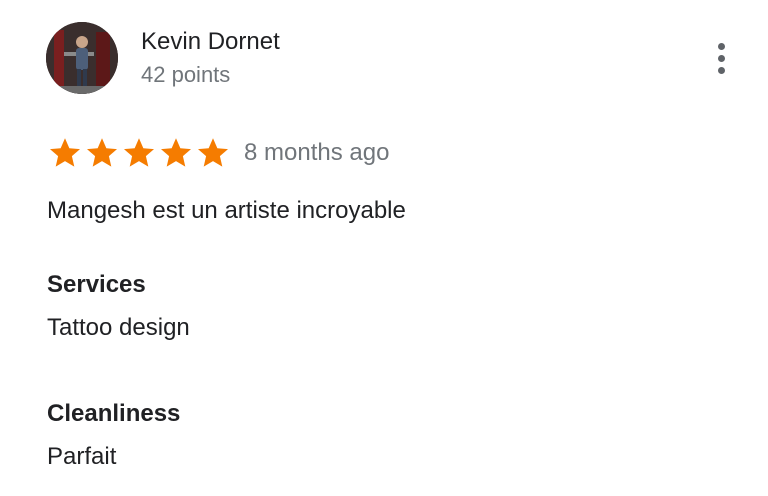  I want to click on more-vert-icon, so click(721, 46).